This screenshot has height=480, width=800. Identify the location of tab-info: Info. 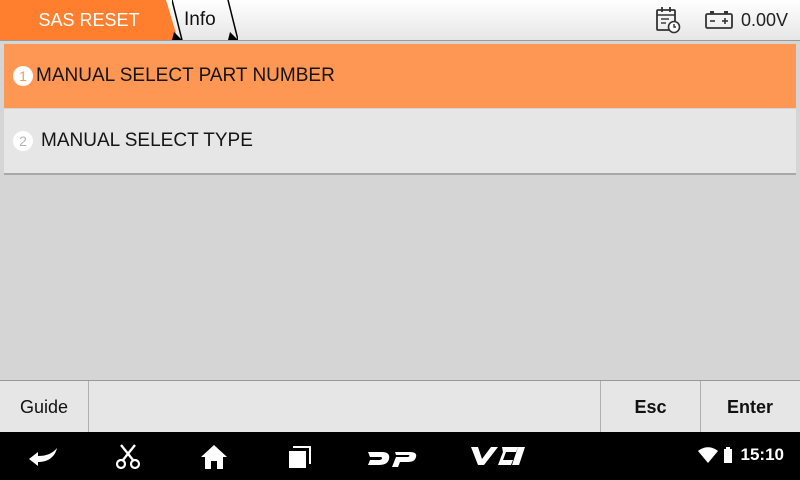
(205, 20).